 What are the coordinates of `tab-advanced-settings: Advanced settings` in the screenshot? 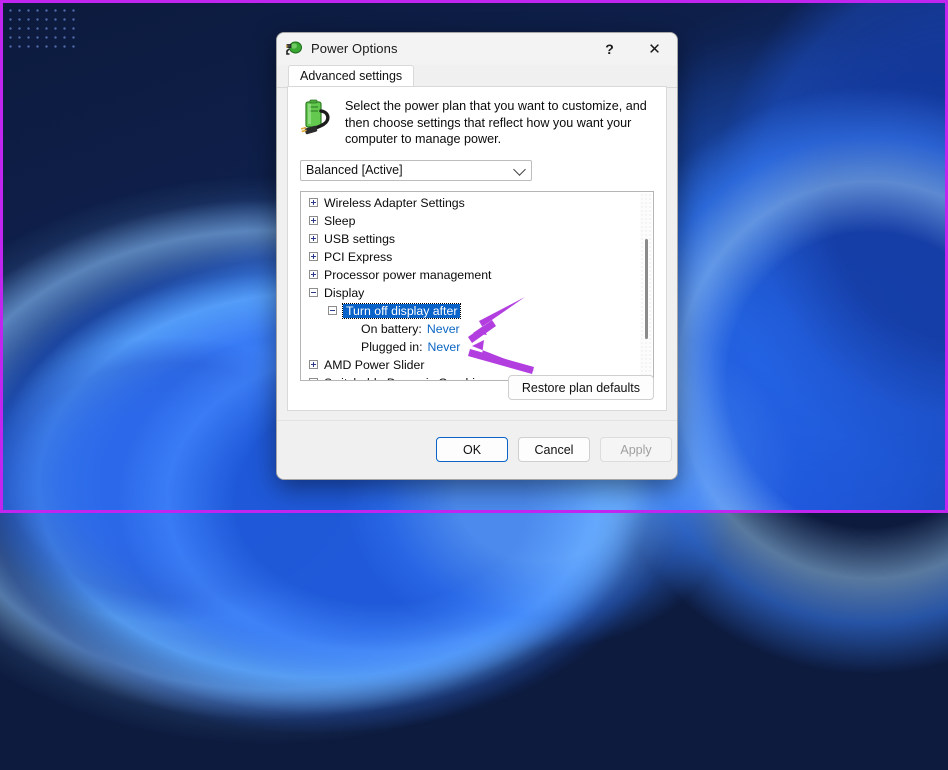 It's located at (351, 76).